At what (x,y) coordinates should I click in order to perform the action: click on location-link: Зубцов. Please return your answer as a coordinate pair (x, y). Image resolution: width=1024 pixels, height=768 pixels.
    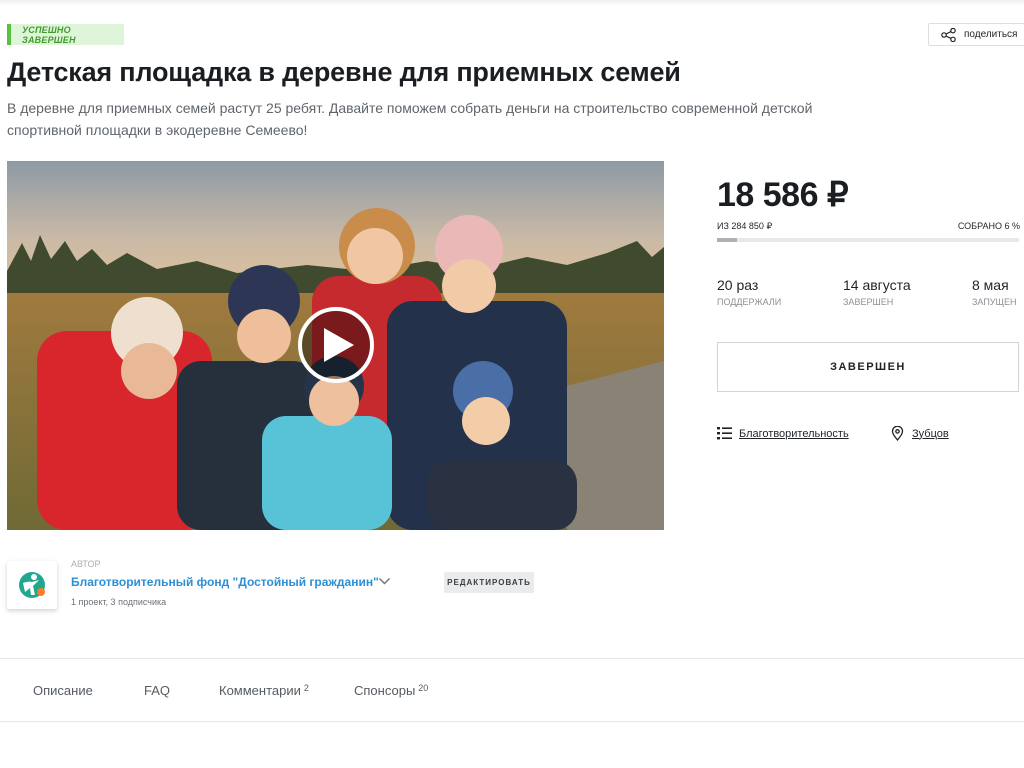
    Looking at the image, I should click on (919, 433).